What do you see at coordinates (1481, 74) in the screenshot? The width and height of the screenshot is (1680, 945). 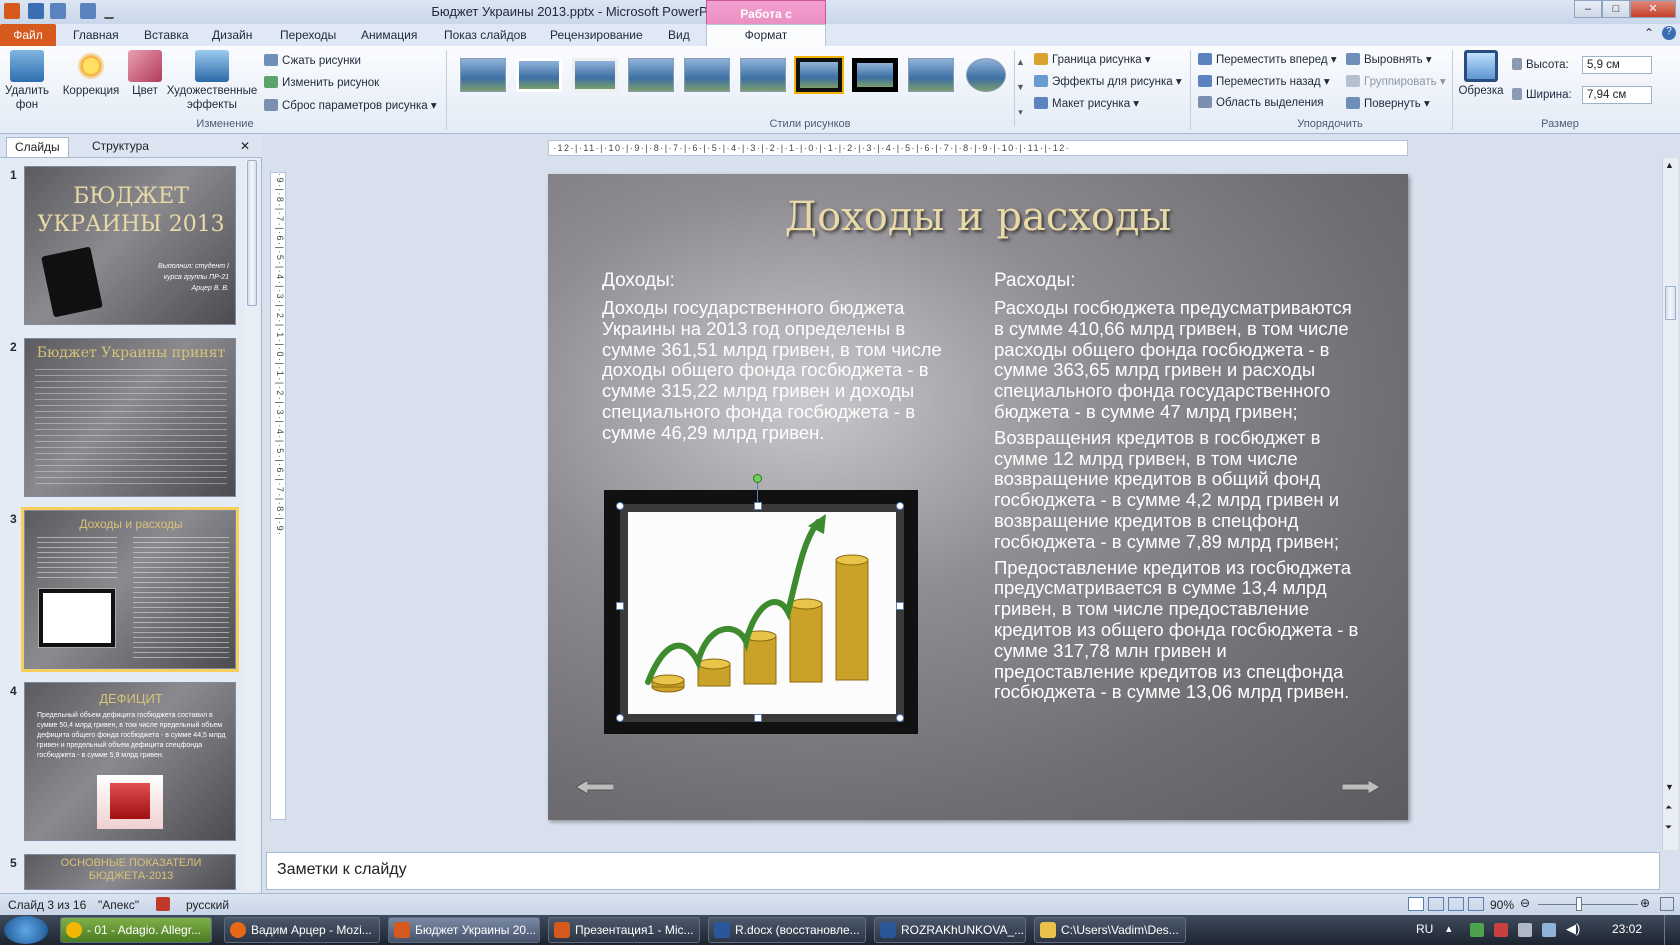 I see `crop-button: Обрезка` at bounding box center [1481, 74].